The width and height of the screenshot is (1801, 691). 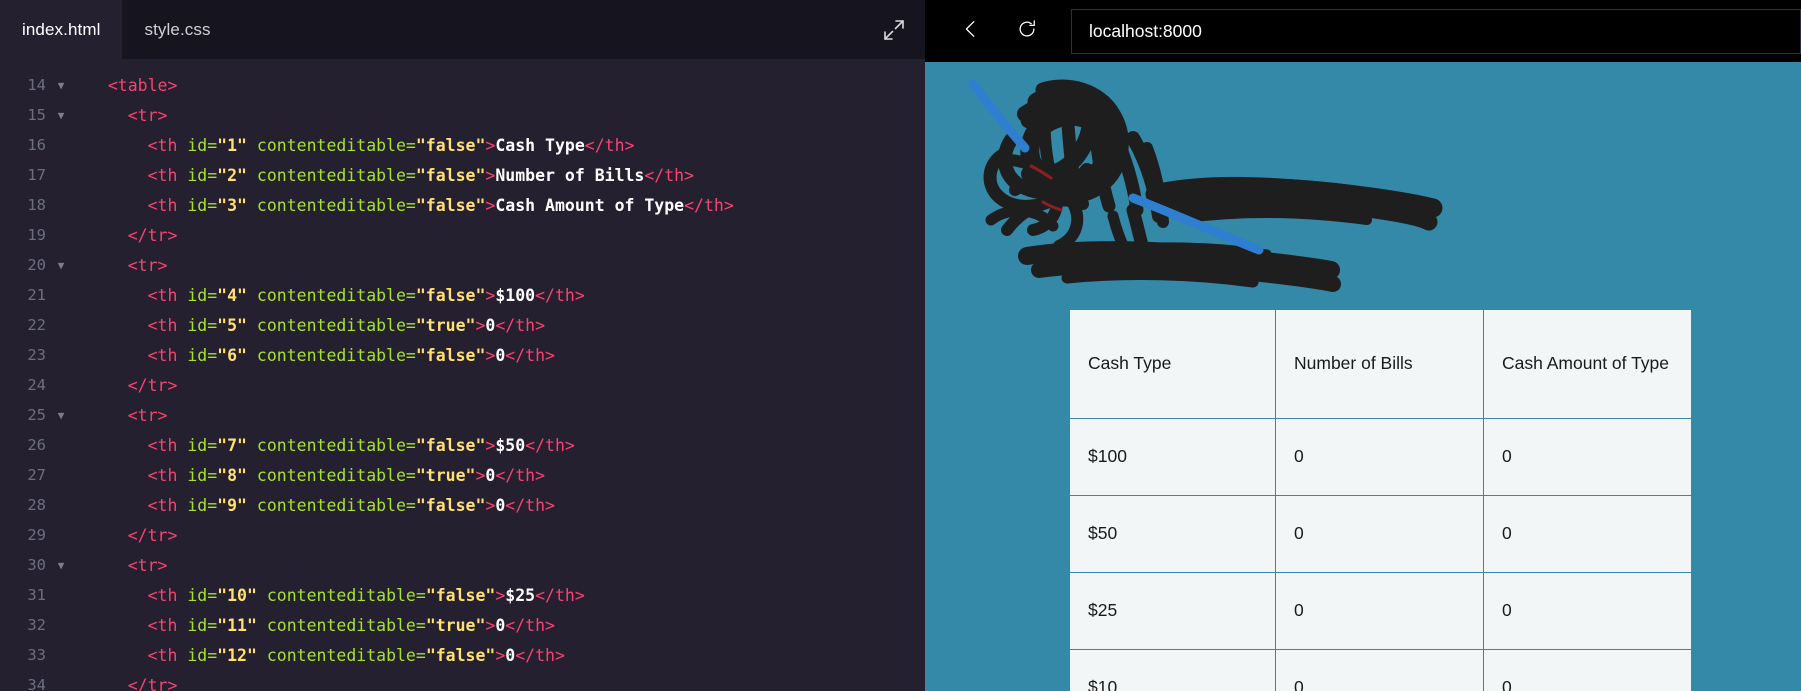 What do you see at coordinates (127, 235) in the screenshot?
I see `code-line-text: </tr>` at bounding box center [127, 235].